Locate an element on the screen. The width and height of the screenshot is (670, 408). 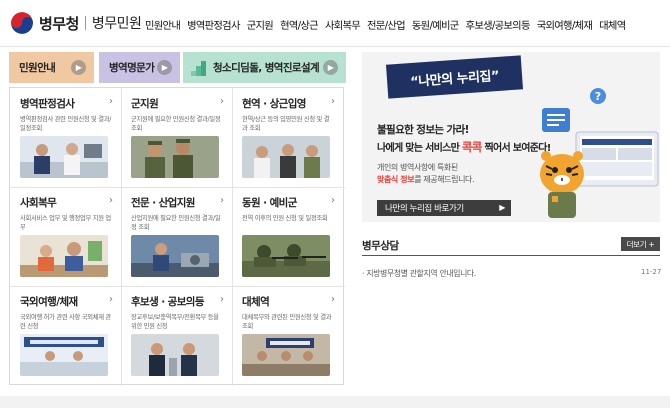
tab-label: 청소디딤돌, 병역진로설계 is located at coordinates (266, 68).